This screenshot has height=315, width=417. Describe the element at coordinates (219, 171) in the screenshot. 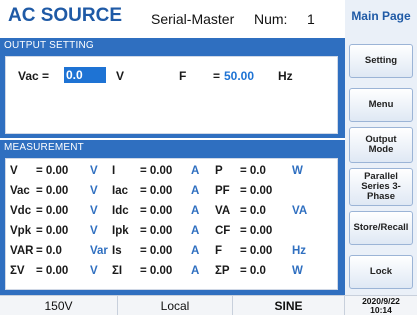

I see `measure-label: P` at that location.